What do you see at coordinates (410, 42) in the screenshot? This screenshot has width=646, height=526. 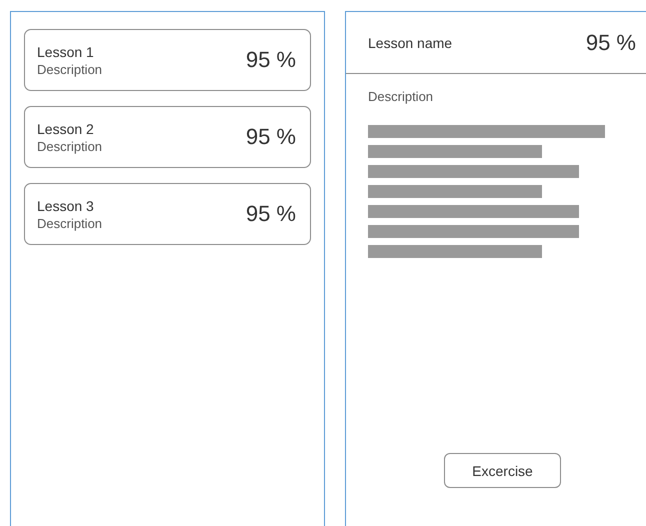 I see `lesson-name: Lesson name` at bounding box center [410, 42].